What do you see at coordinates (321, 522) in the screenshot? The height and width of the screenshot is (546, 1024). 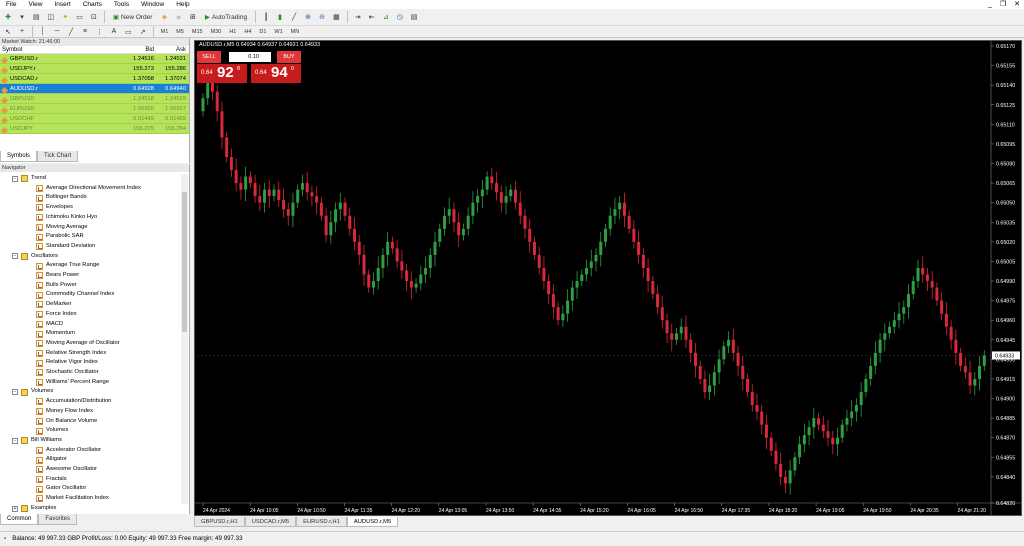 I see `chart-tab: EURUSD.r,H1` at bounding box center [321, 522].